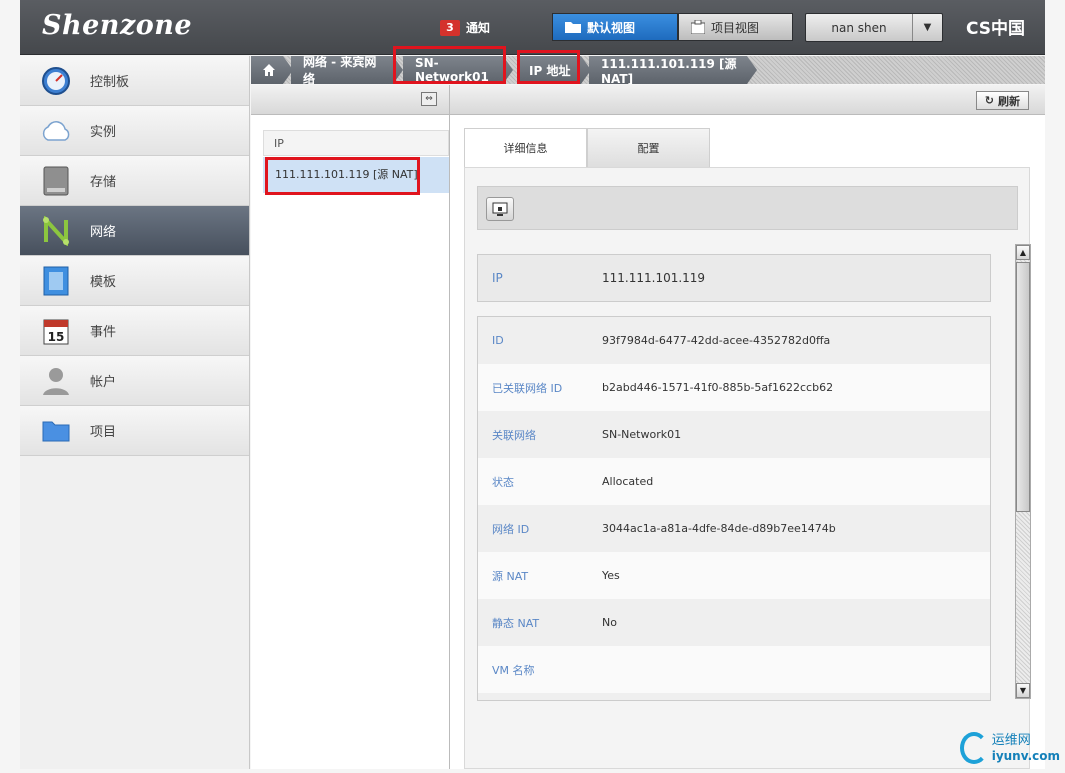 The width and height of the screenshot is (1065, 773). What do you see at coordinates (734, 278) in the screenshot?
I see `ip-summary: IP 111.111.101.119` at bounding box center [734, 278].